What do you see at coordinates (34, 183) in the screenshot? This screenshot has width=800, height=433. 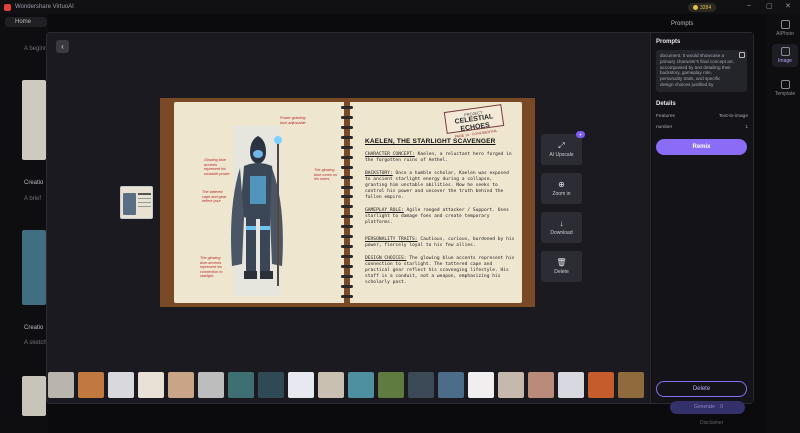 I see `bg-text-2: Creatio` at bounding box center [34, 183].